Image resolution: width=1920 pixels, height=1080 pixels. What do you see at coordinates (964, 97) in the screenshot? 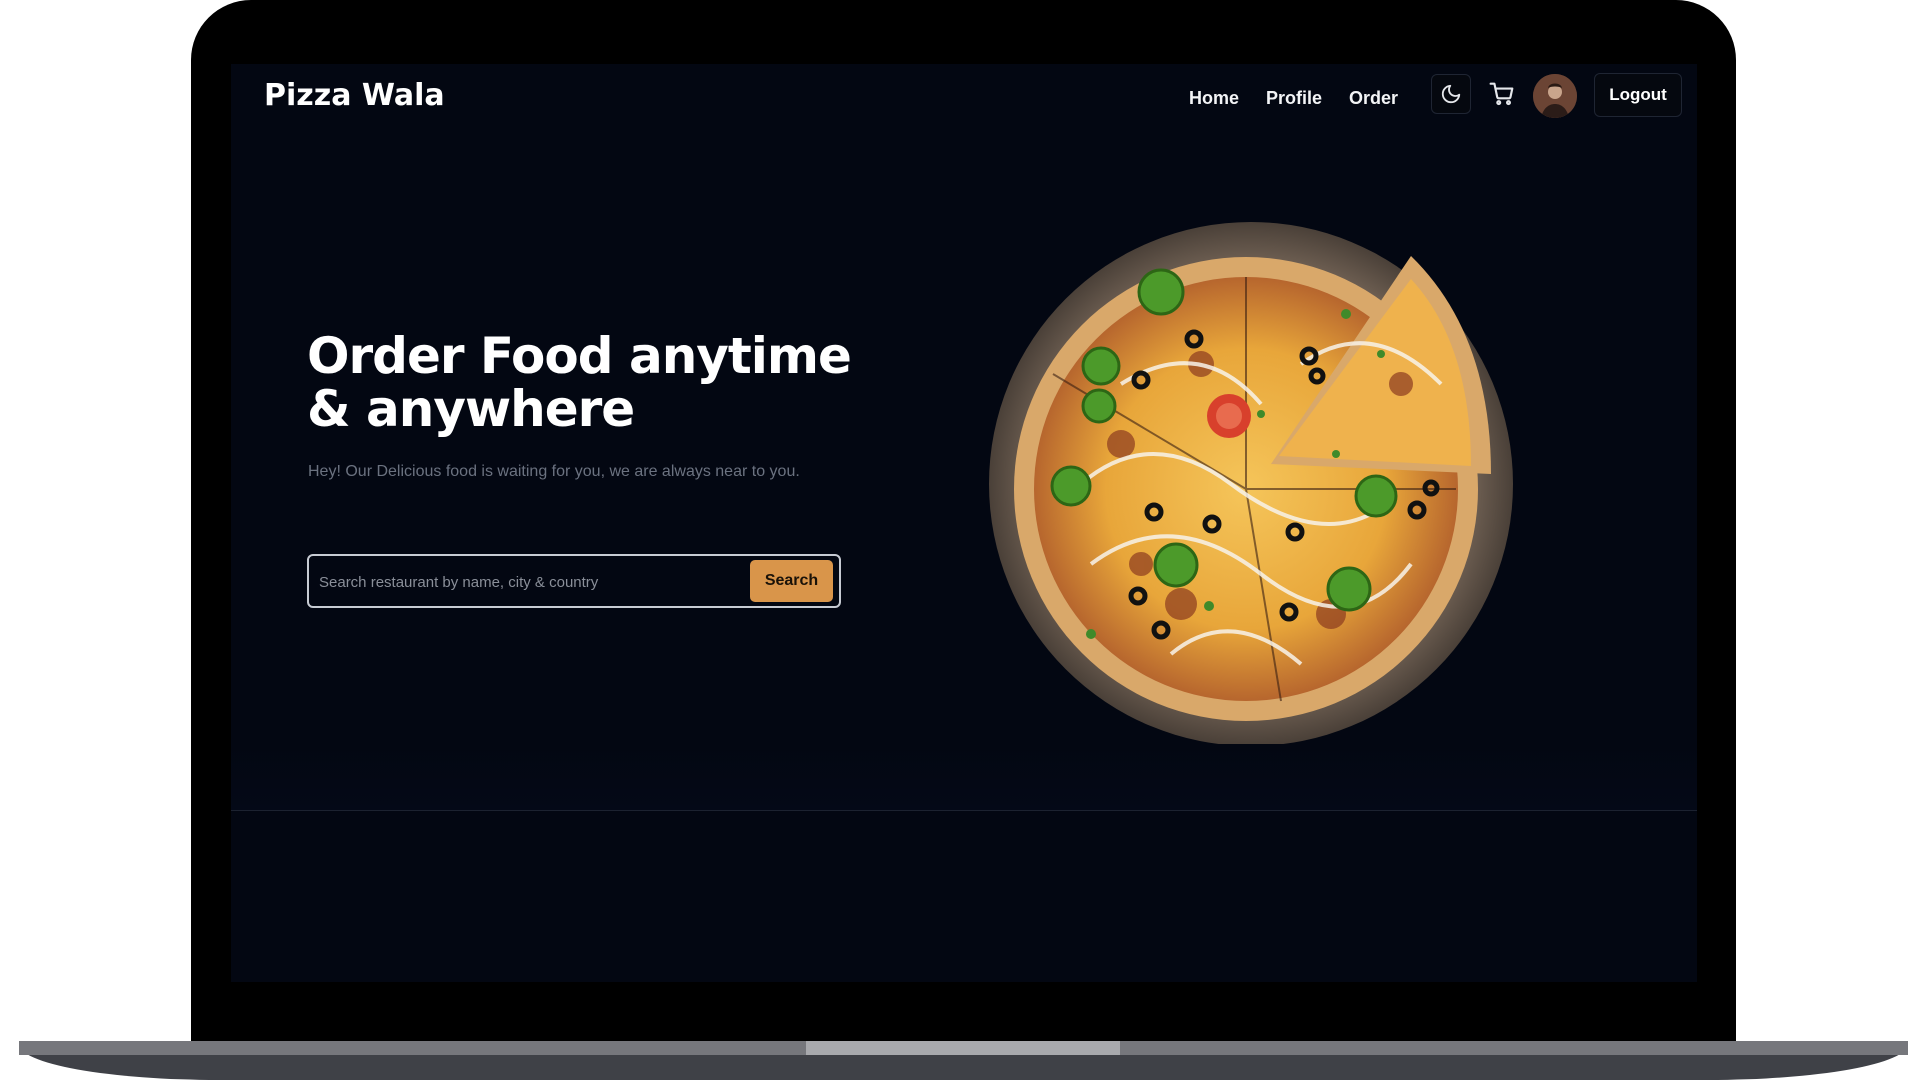
I see `navbar: Pizza Wala Home Profile Order Logout` at bounding box center [964, 97].